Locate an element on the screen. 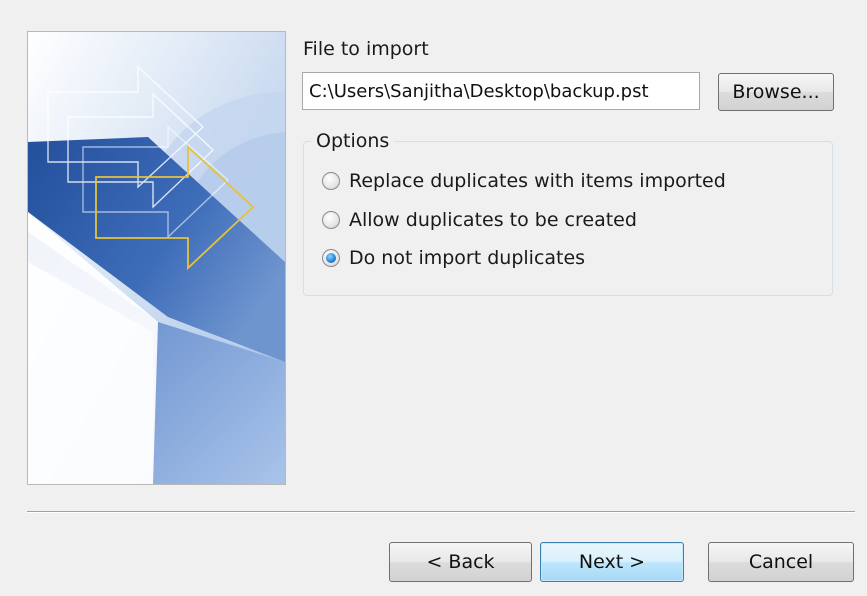 The height and width of the screenshot is (596, 867). file-path-input is located at coordinates (501, 91).